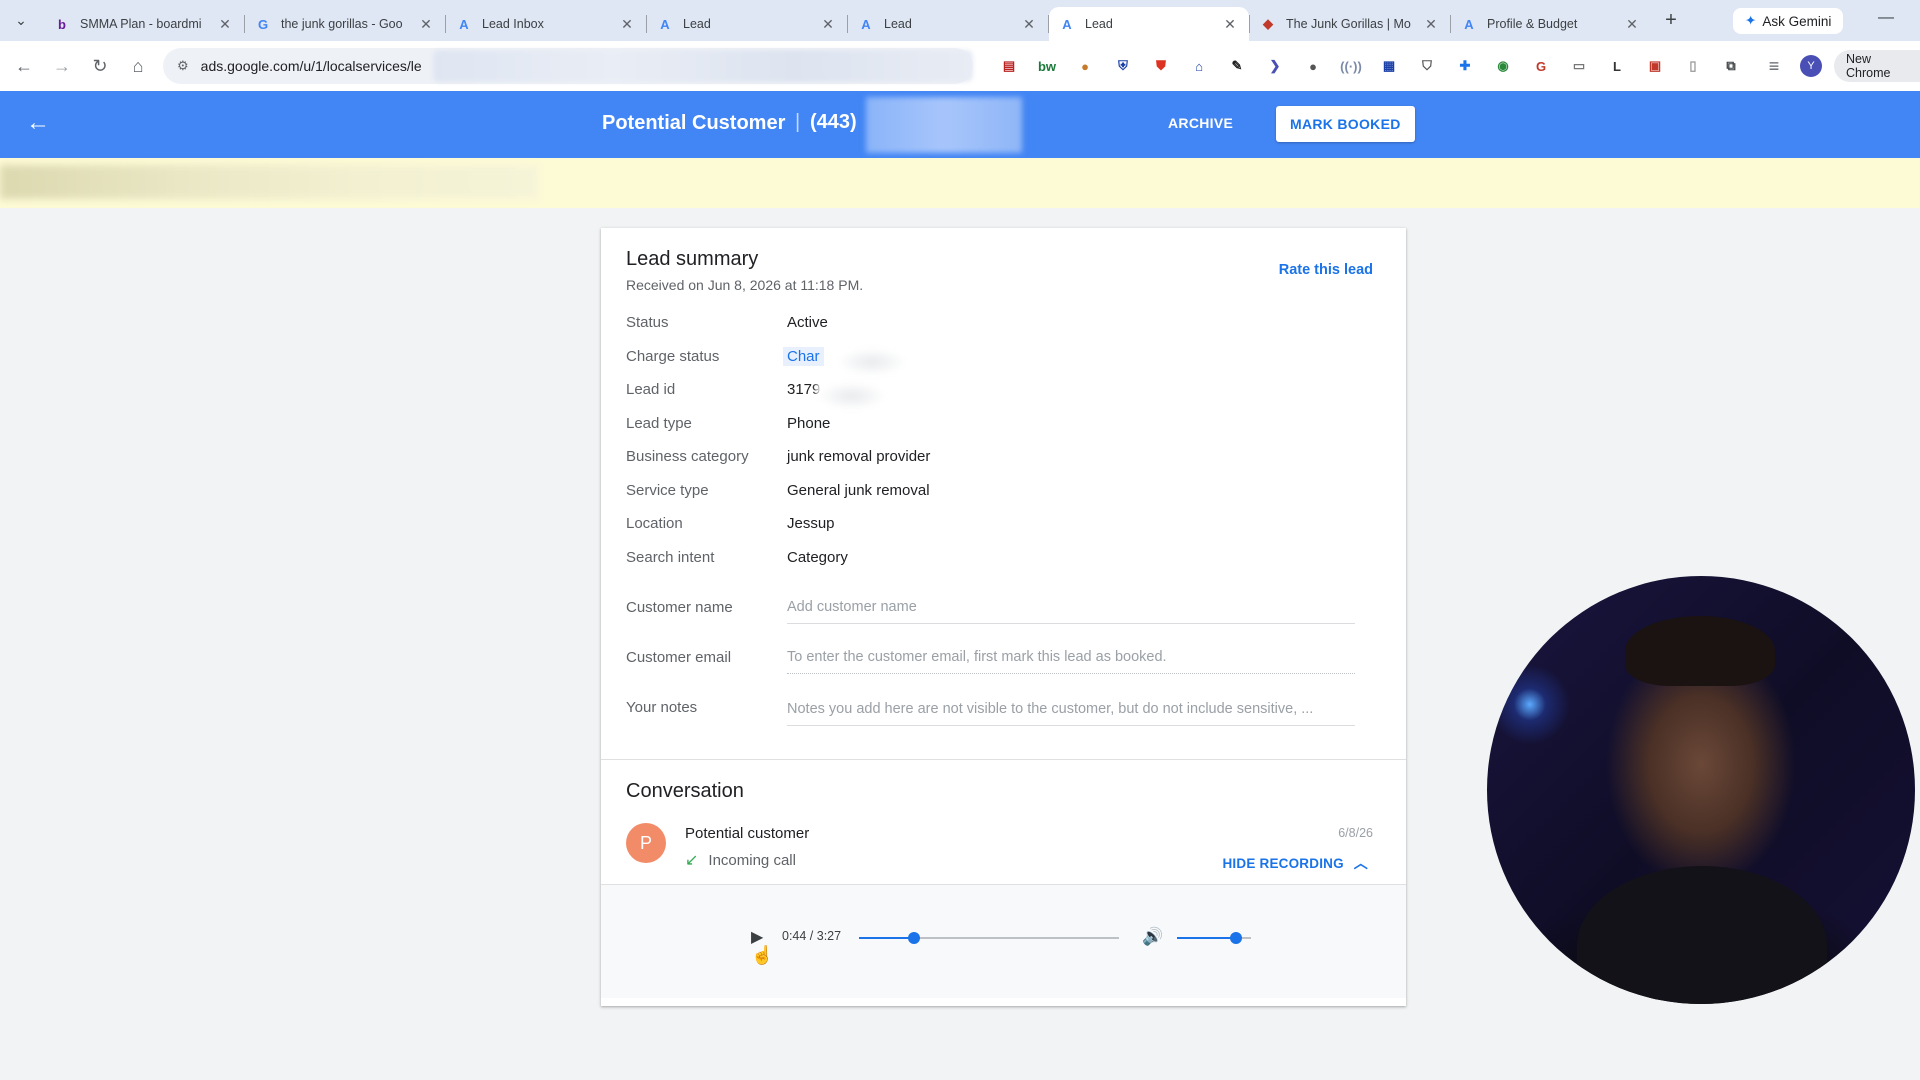  What do you see at coordinates (1751, 20) in the screenshot?
I see `gemini-sparkle-icon: ✦` at bounding box center [1751, 20].